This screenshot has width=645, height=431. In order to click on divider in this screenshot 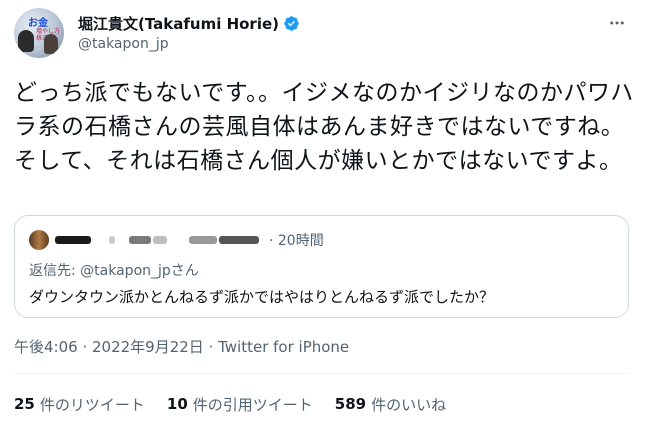, I will do `click(321, 373)`.